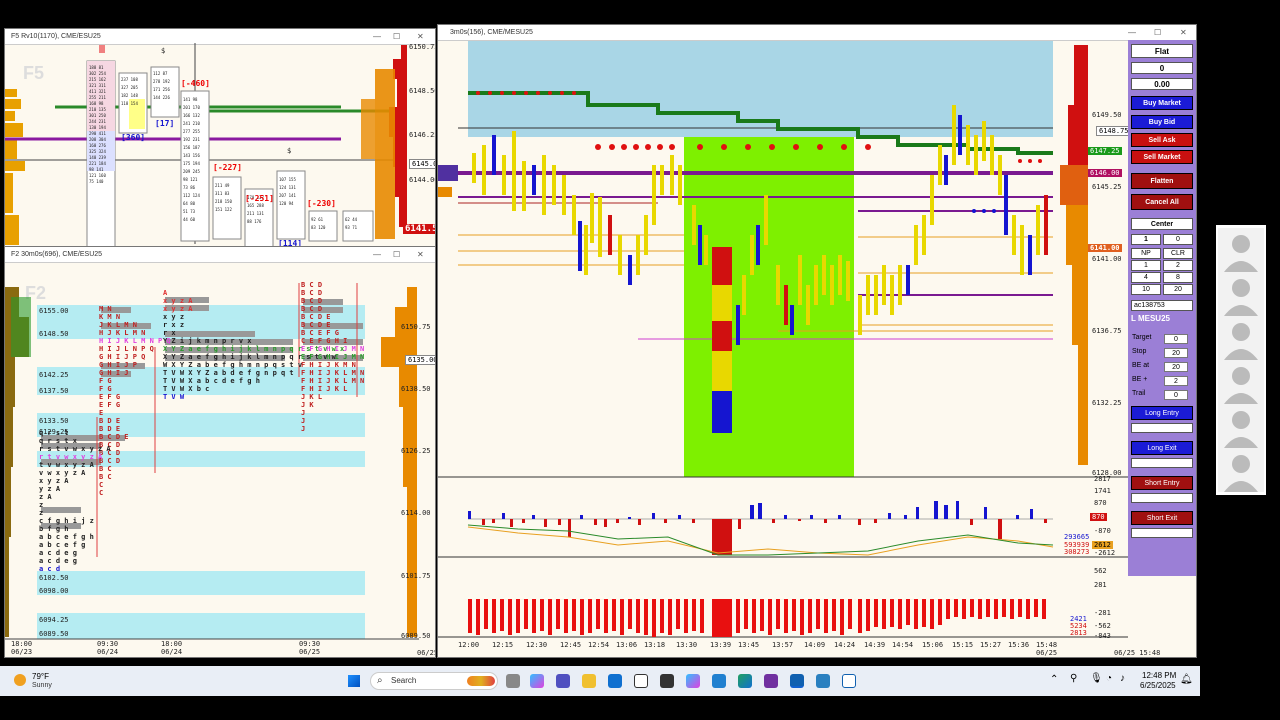 Image resolution: width=1280 pixels, height=720 pixels. What do you see at coordinates (1158, 685) in the screenshot?
I see `clock-date: 6/25/2025` at bounding box center [1158, 685].